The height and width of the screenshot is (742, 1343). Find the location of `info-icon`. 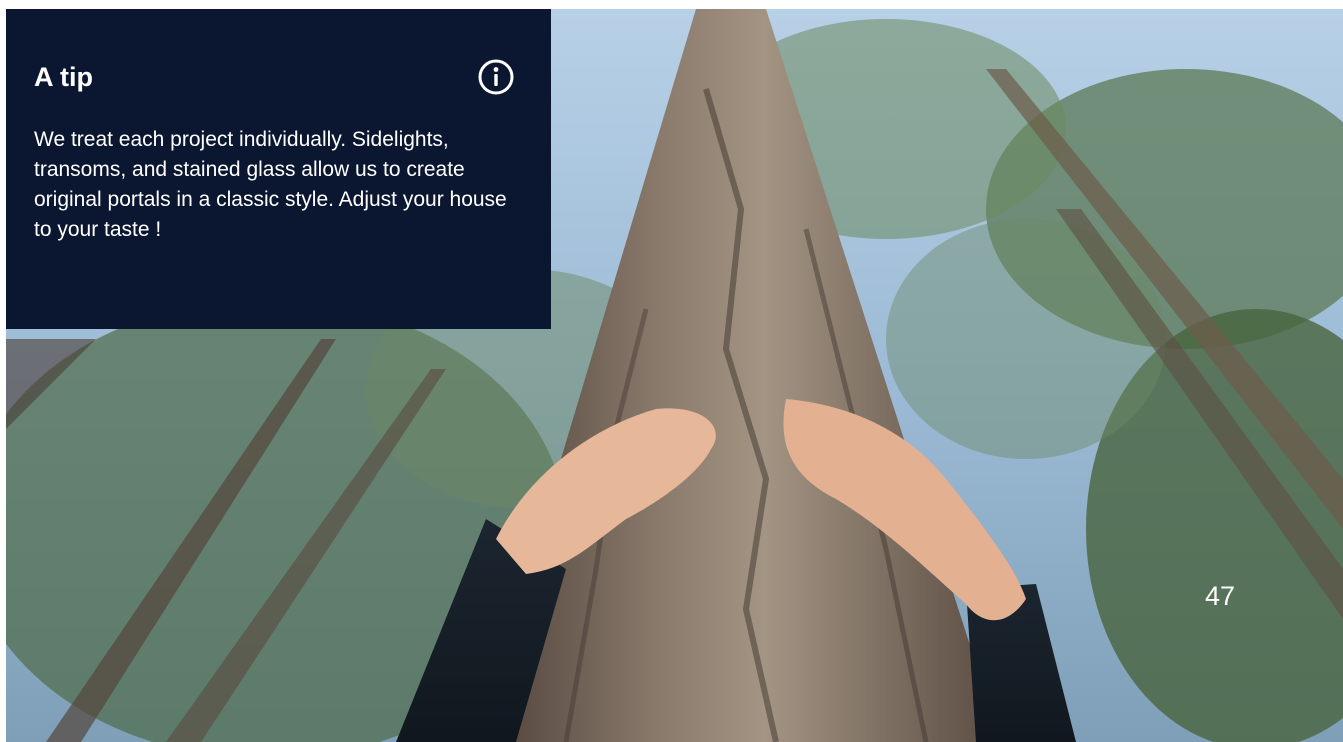

info-icon is located at coordinates (496, 77).